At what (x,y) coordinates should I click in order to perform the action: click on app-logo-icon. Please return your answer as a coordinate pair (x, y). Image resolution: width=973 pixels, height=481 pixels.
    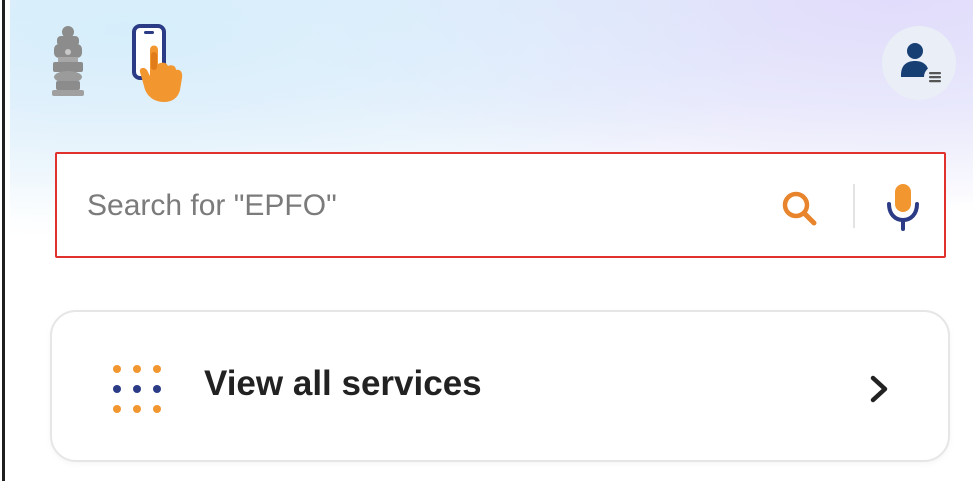
    Looking at the image, I should click on (157, 63).